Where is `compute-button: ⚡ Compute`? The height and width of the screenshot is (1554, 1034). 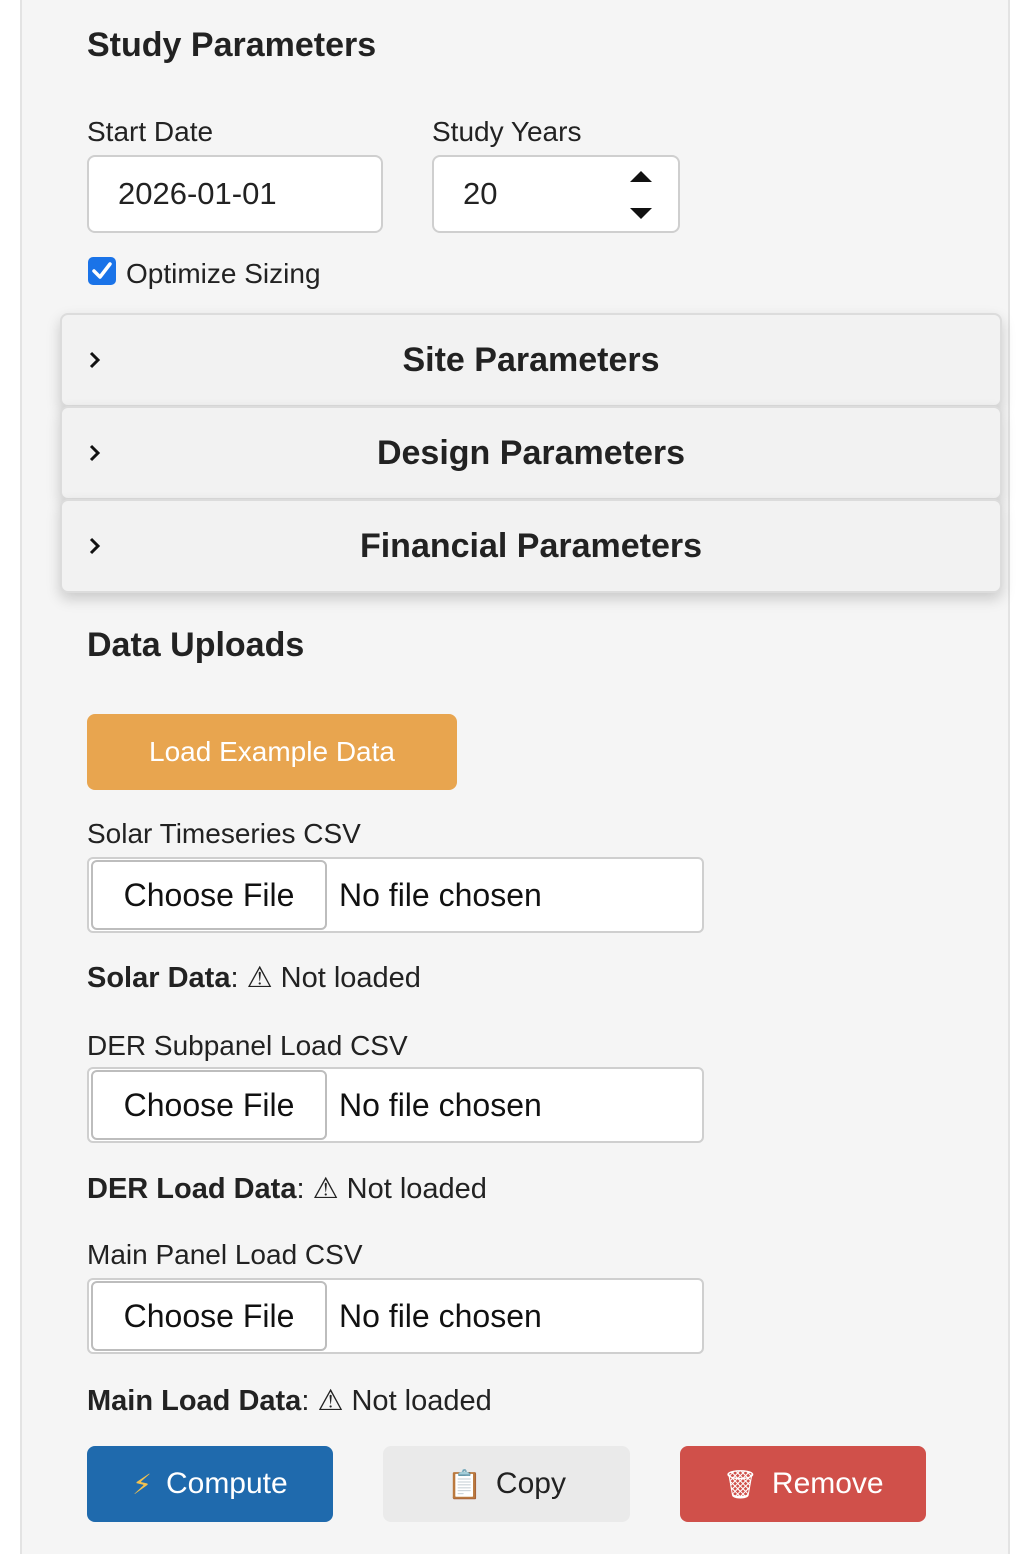
compute-button: ⚡ Compute is located at coordinates (210, 1484).